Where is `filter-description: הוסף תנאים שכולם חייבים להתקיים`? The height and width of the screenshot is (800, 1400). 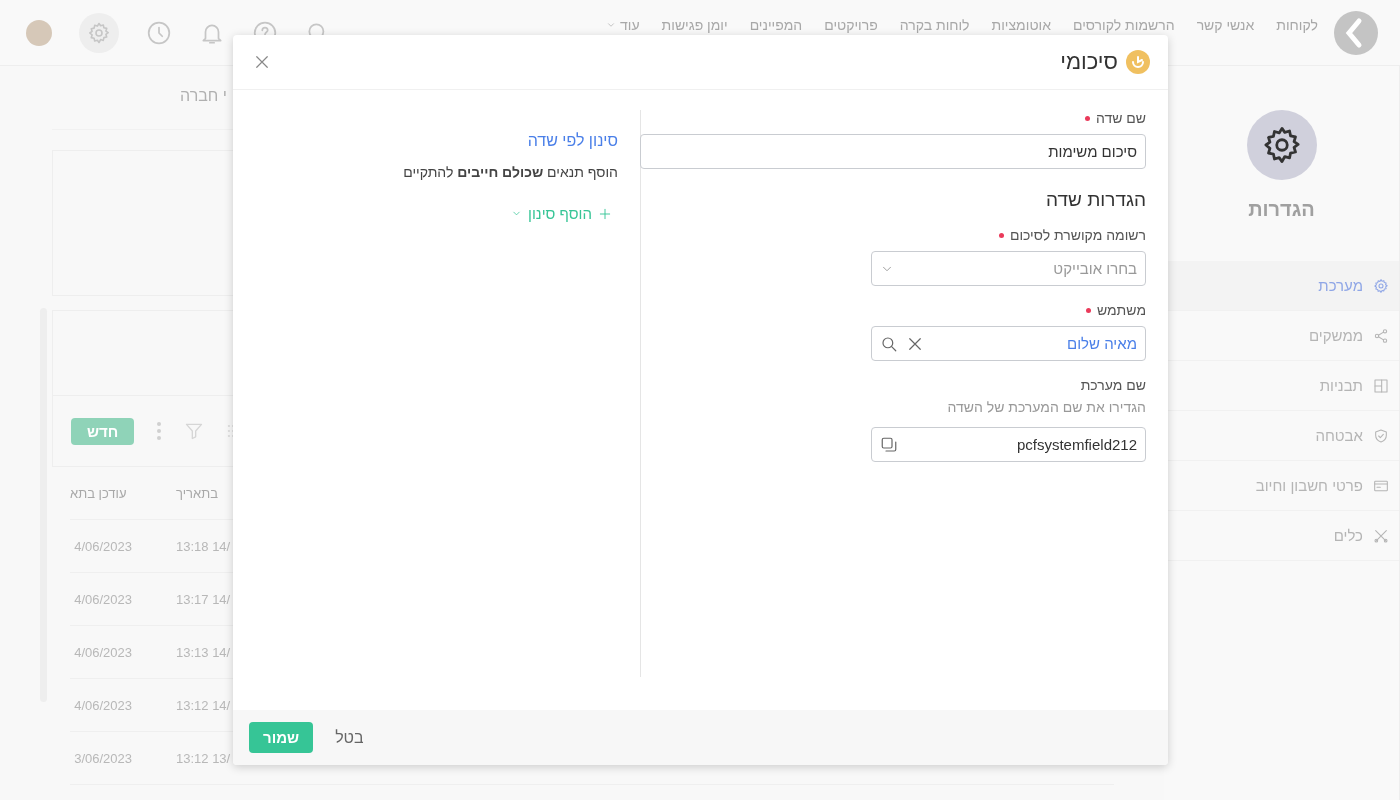 filter-description: הוסף תנאים שכולם חייבים להתקיים is located at coordinates (510, 172).